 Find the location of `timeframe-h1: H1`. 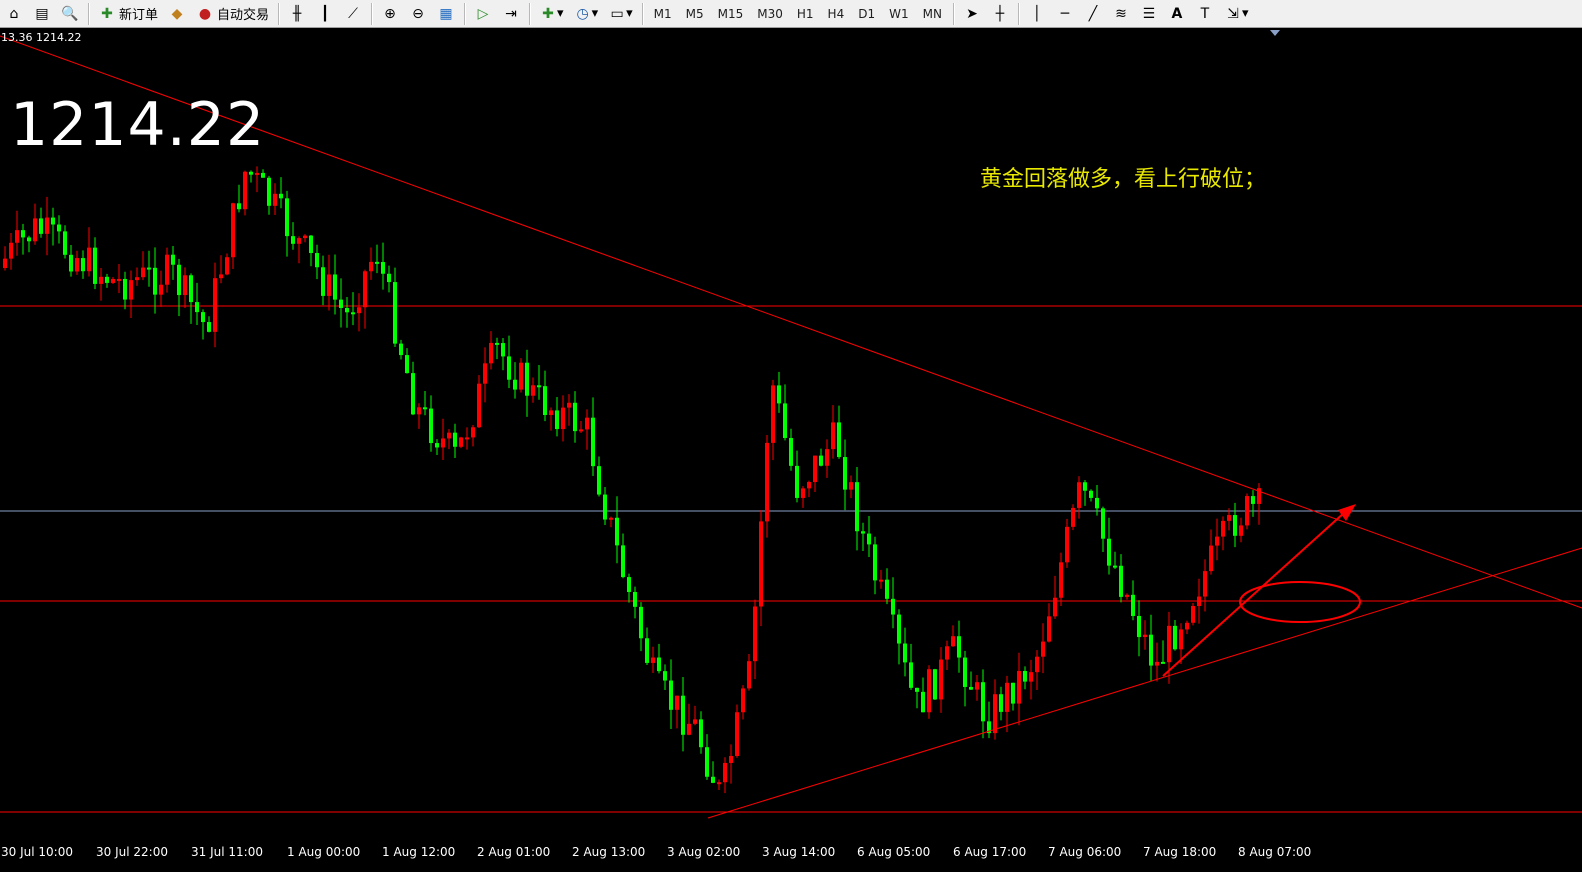

timeframe-h1: H1 is located at coordinates (805, 14).